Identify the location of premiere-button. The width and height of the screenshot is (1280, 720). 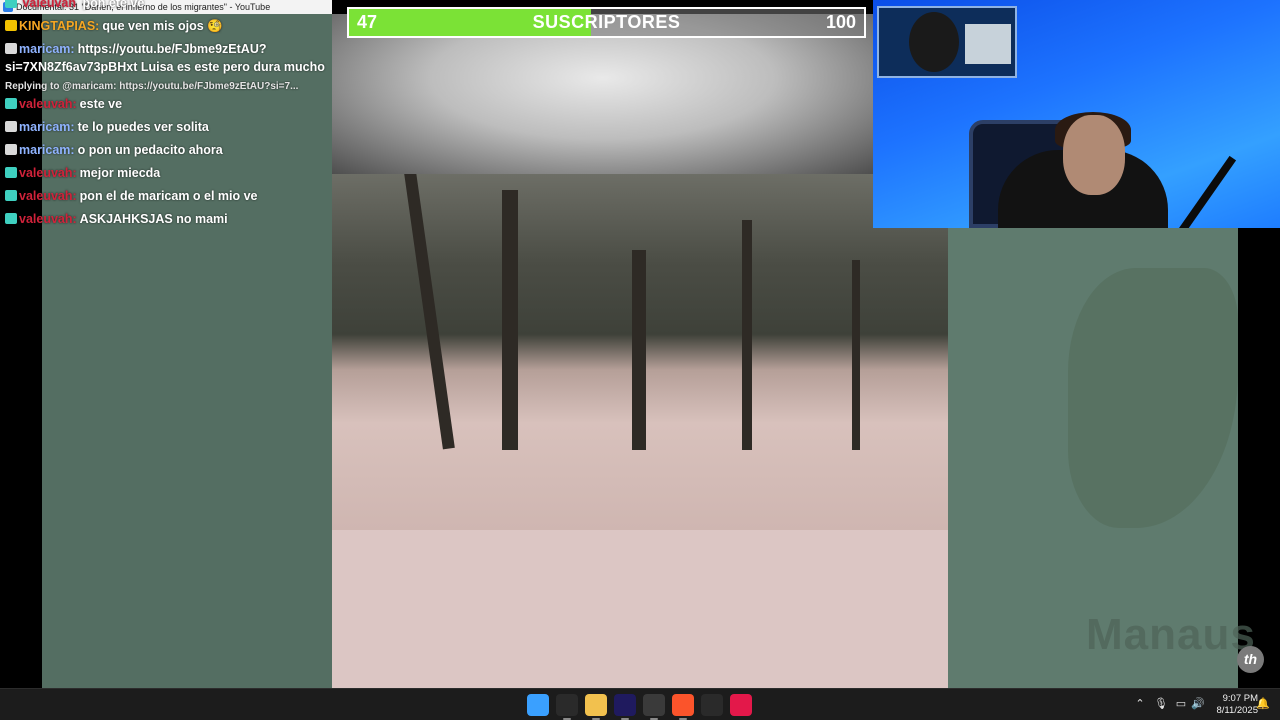
(625, 707).